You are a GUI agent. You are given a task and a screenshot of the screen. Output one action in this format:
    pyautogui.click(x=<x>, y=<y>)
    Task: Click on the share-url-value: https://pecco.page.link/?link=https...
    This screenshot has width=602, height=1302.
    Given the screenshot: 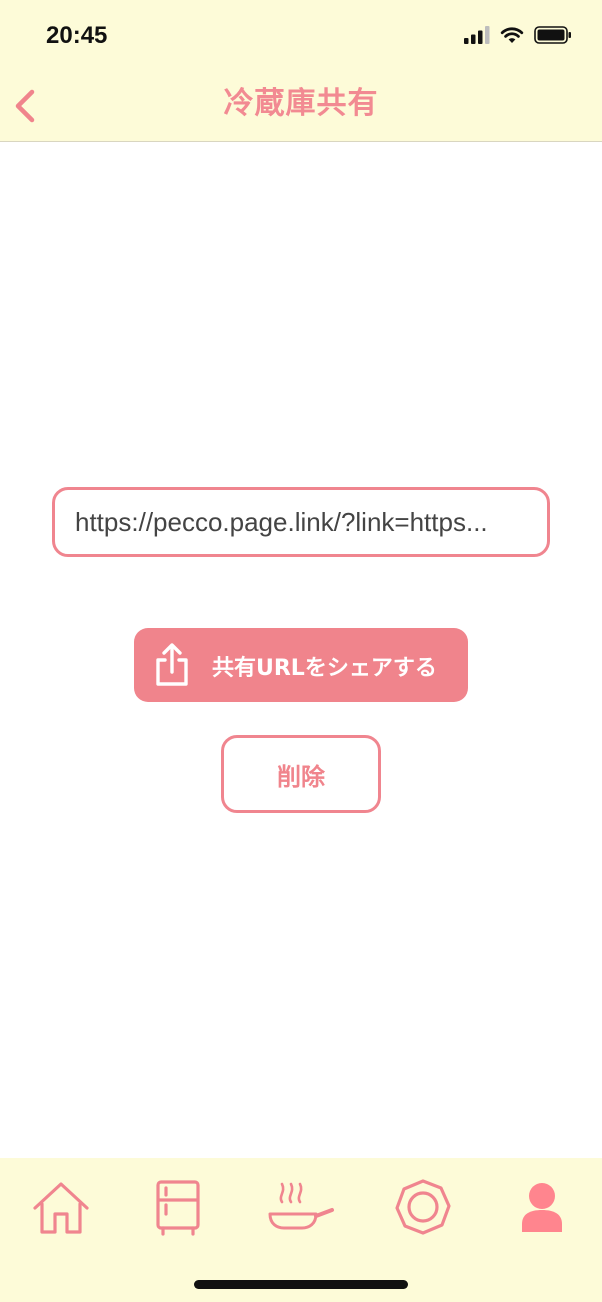 What is the action you would take?
    pyautogui.click(x=281, y=521)
    